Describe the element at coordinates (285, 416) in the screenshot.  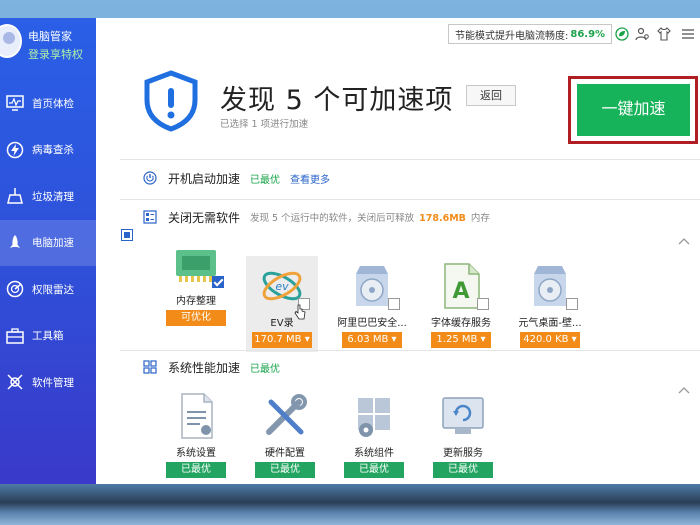
I see `tools-icon` at that location.